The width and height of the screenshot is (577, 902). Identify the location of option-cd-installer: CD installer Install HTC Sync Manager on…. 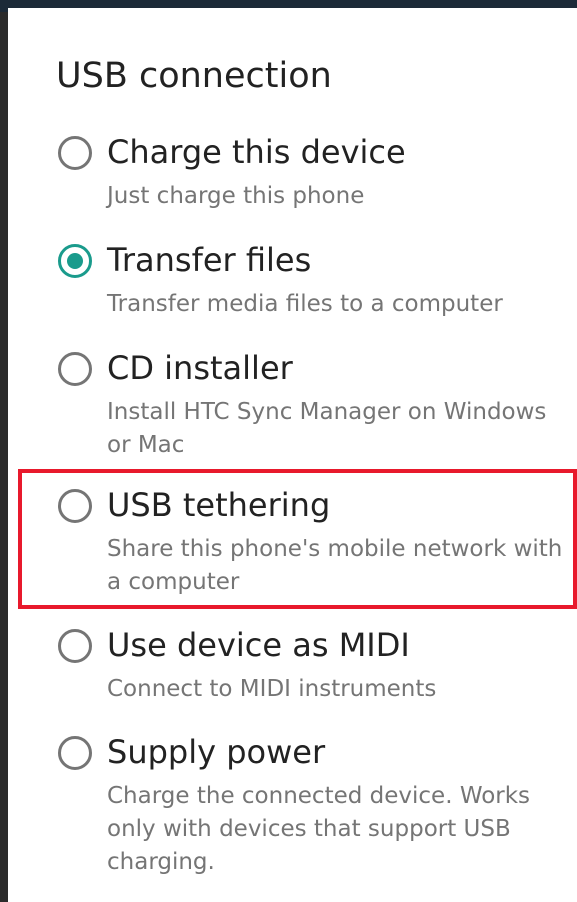
(292, 398).